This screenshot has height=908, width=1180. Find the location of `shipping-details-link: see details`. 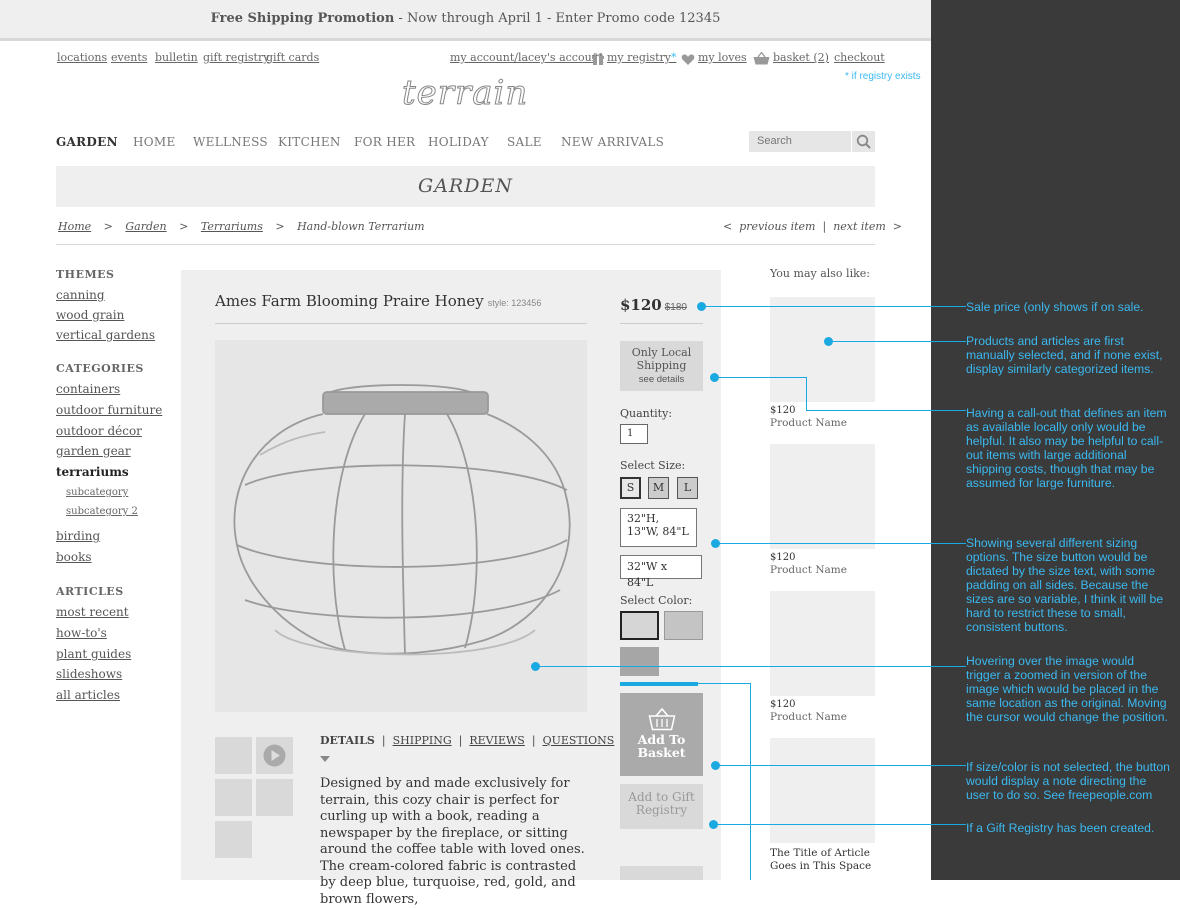

shipping-details-link: see details is located at coordinates (661, 379).